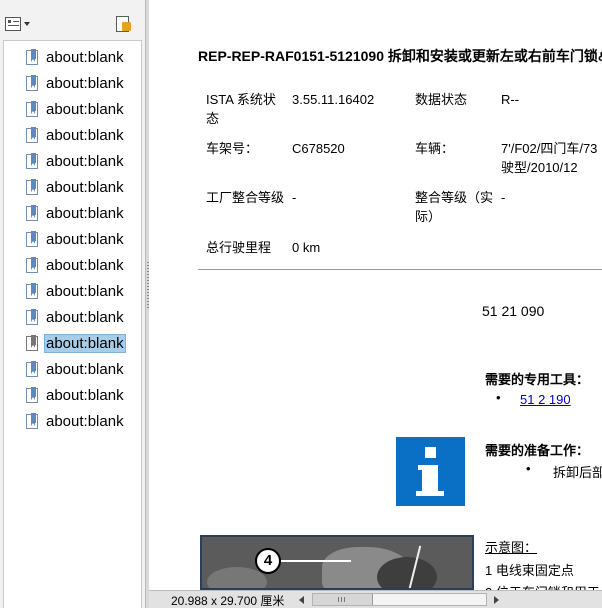  I want to click on field-label-ista-status: ISTA 系统状态, so click(241, 109).